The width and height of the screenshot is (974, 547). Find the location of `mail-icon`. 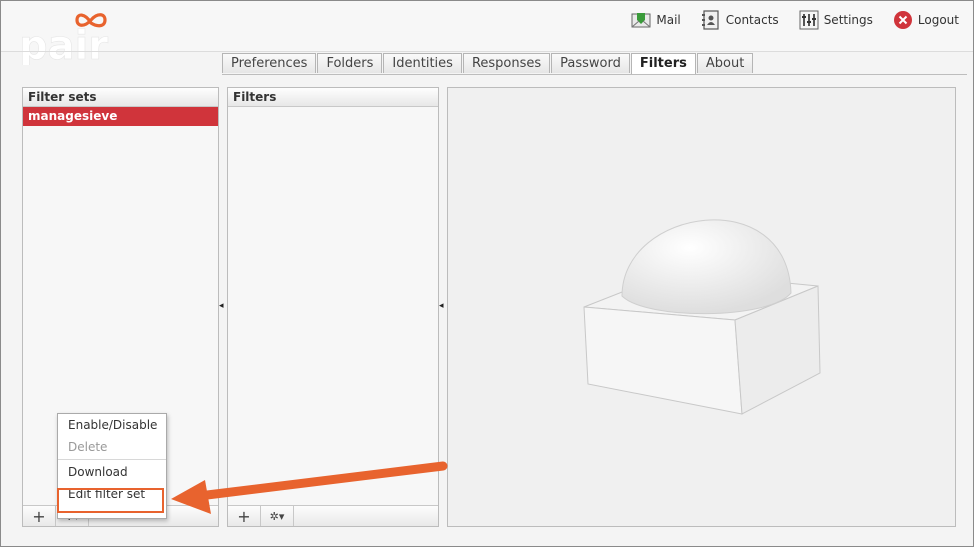

mail-icon is located at coordinates (641, 20).